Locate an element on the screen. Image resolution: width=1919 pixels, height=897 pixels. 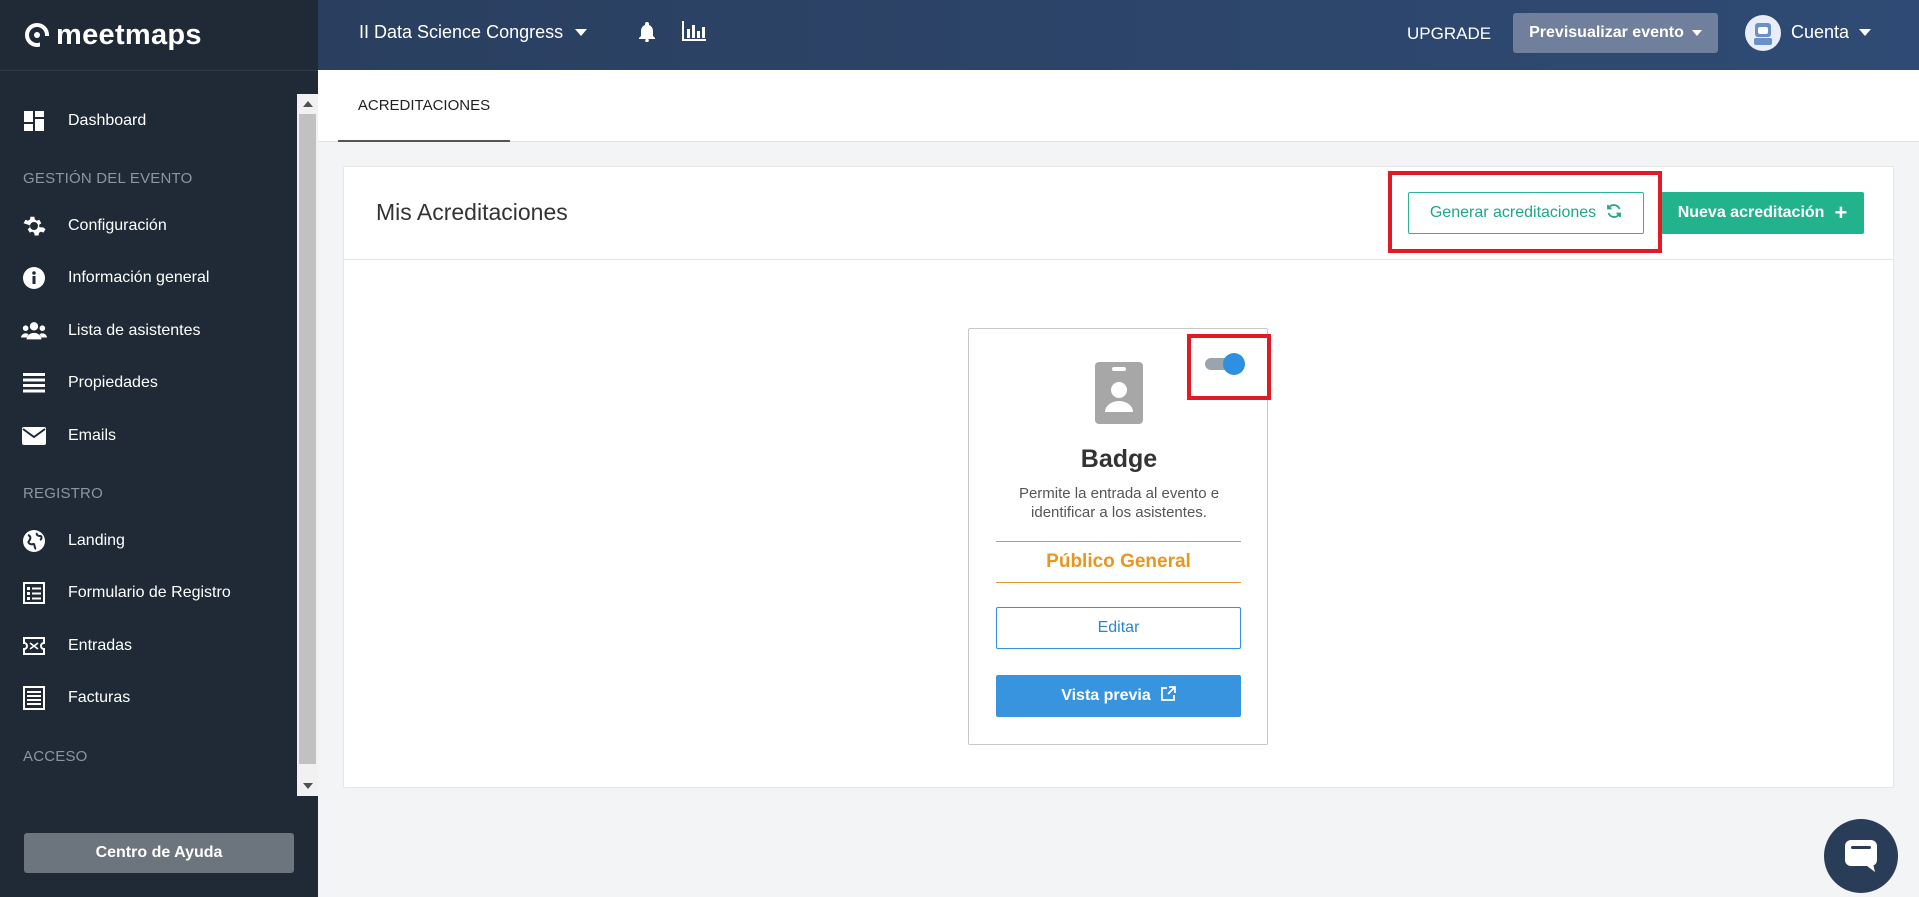
preview-event-button: Previsualizar evento is located at coordinates (1615, 33).